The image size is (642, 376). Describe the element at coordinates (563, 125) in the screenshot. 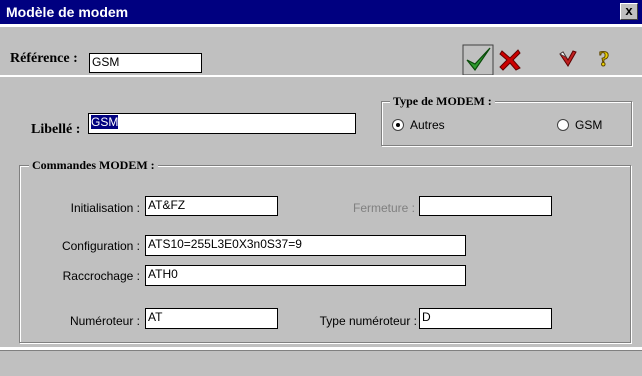

I see `radio-gsm` at that location.